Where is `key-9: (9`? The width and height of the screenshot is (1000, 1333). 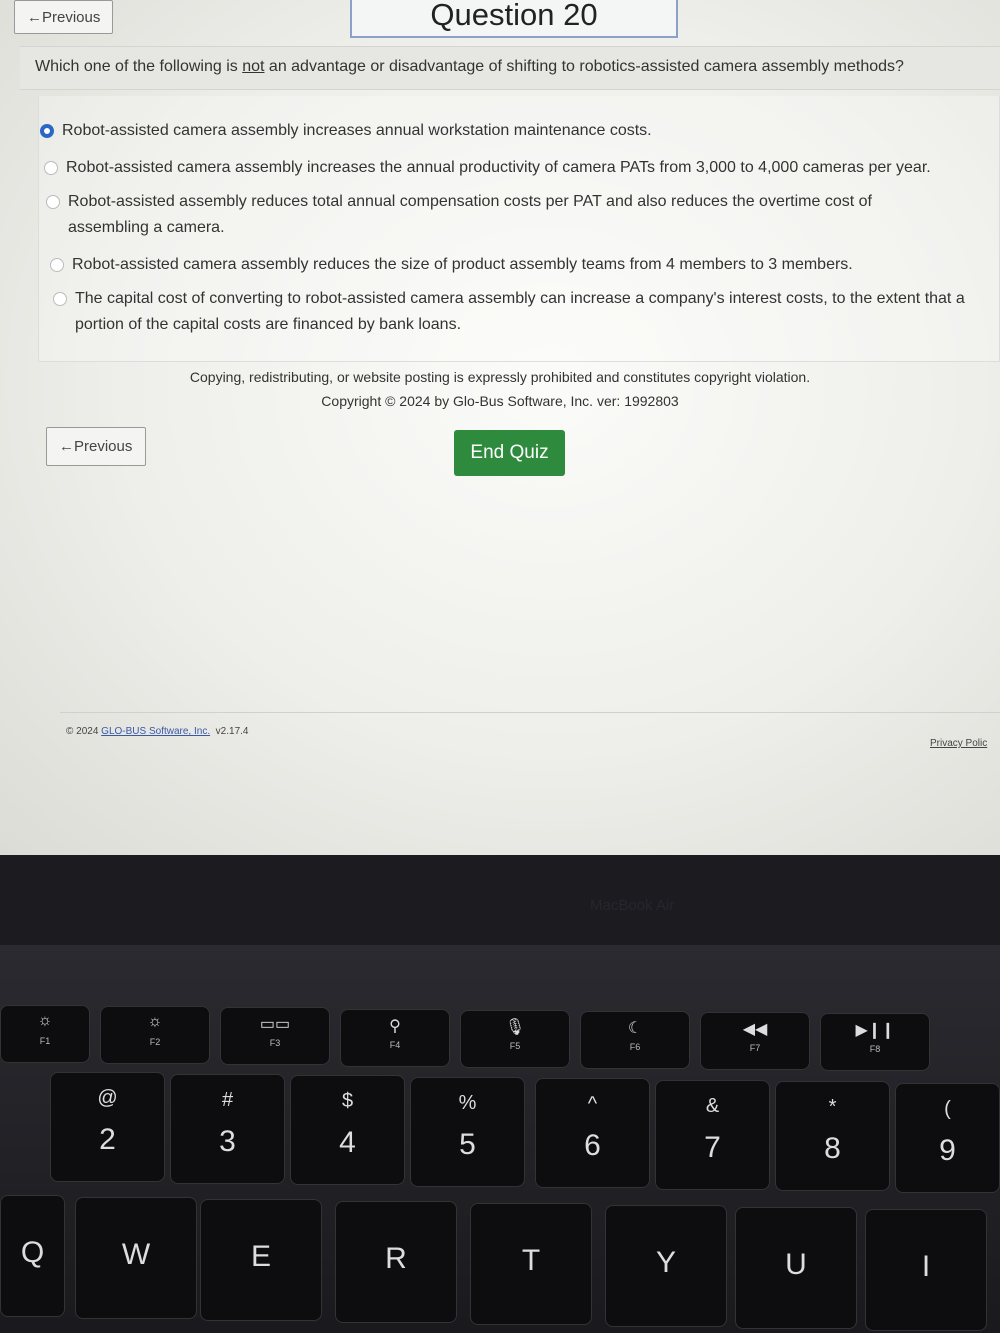
key-9: (9 is located at coordinates (947, 1137).